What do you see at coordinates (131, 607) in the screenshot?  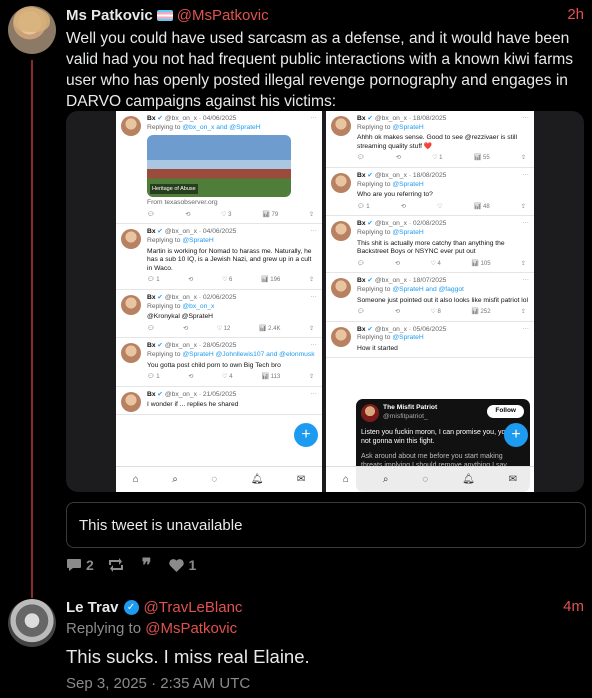 I see `verified-check-icon: ✓` at bounding box center [131, 607].